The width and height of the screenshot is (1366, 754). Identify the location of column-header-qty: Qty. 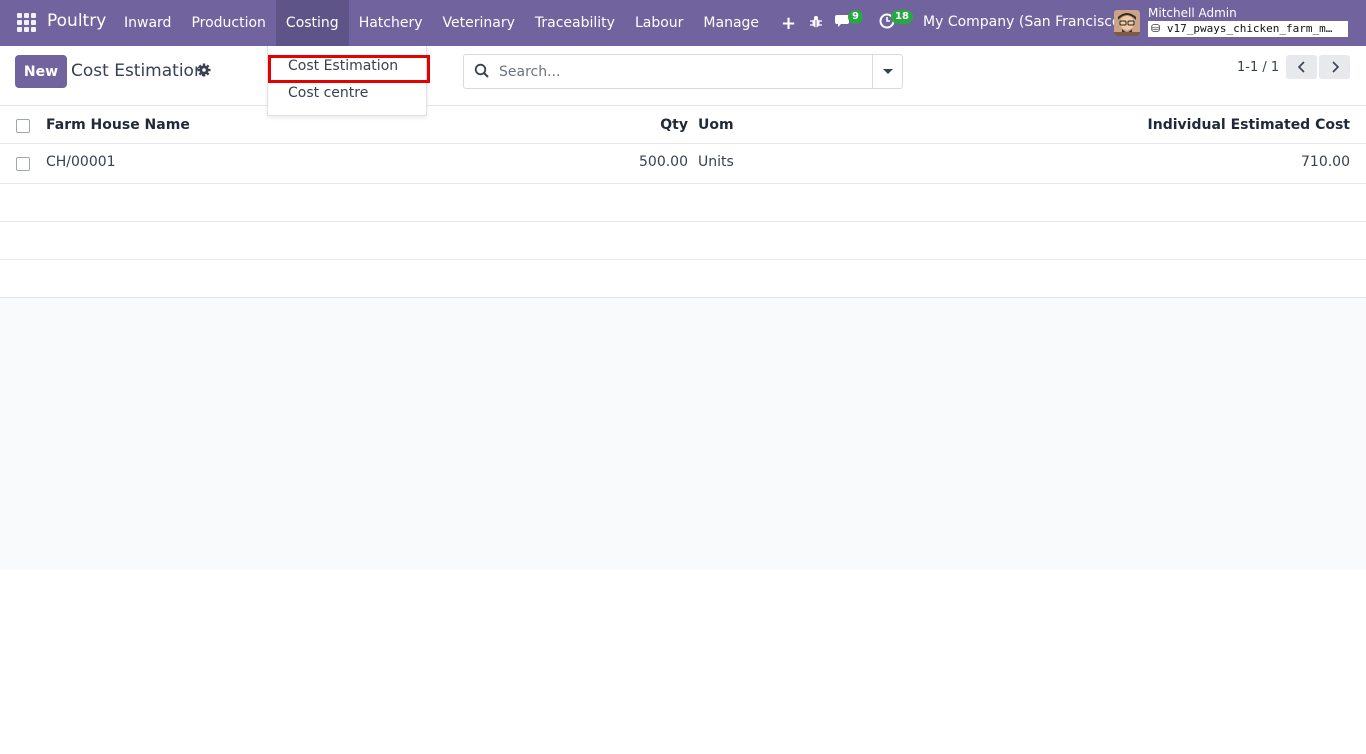
(638, 125).